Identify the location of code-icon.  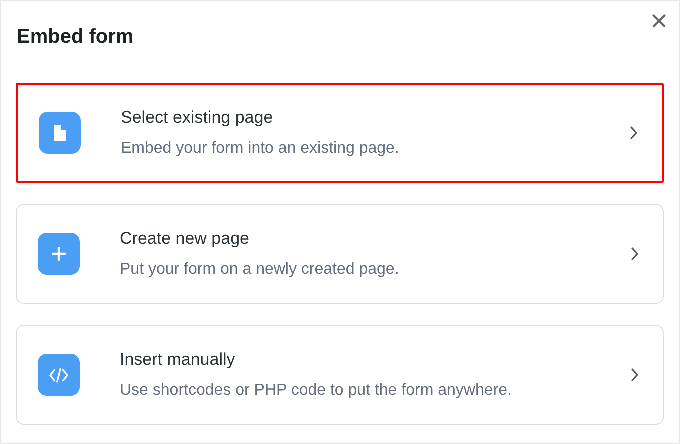
(59, 375).